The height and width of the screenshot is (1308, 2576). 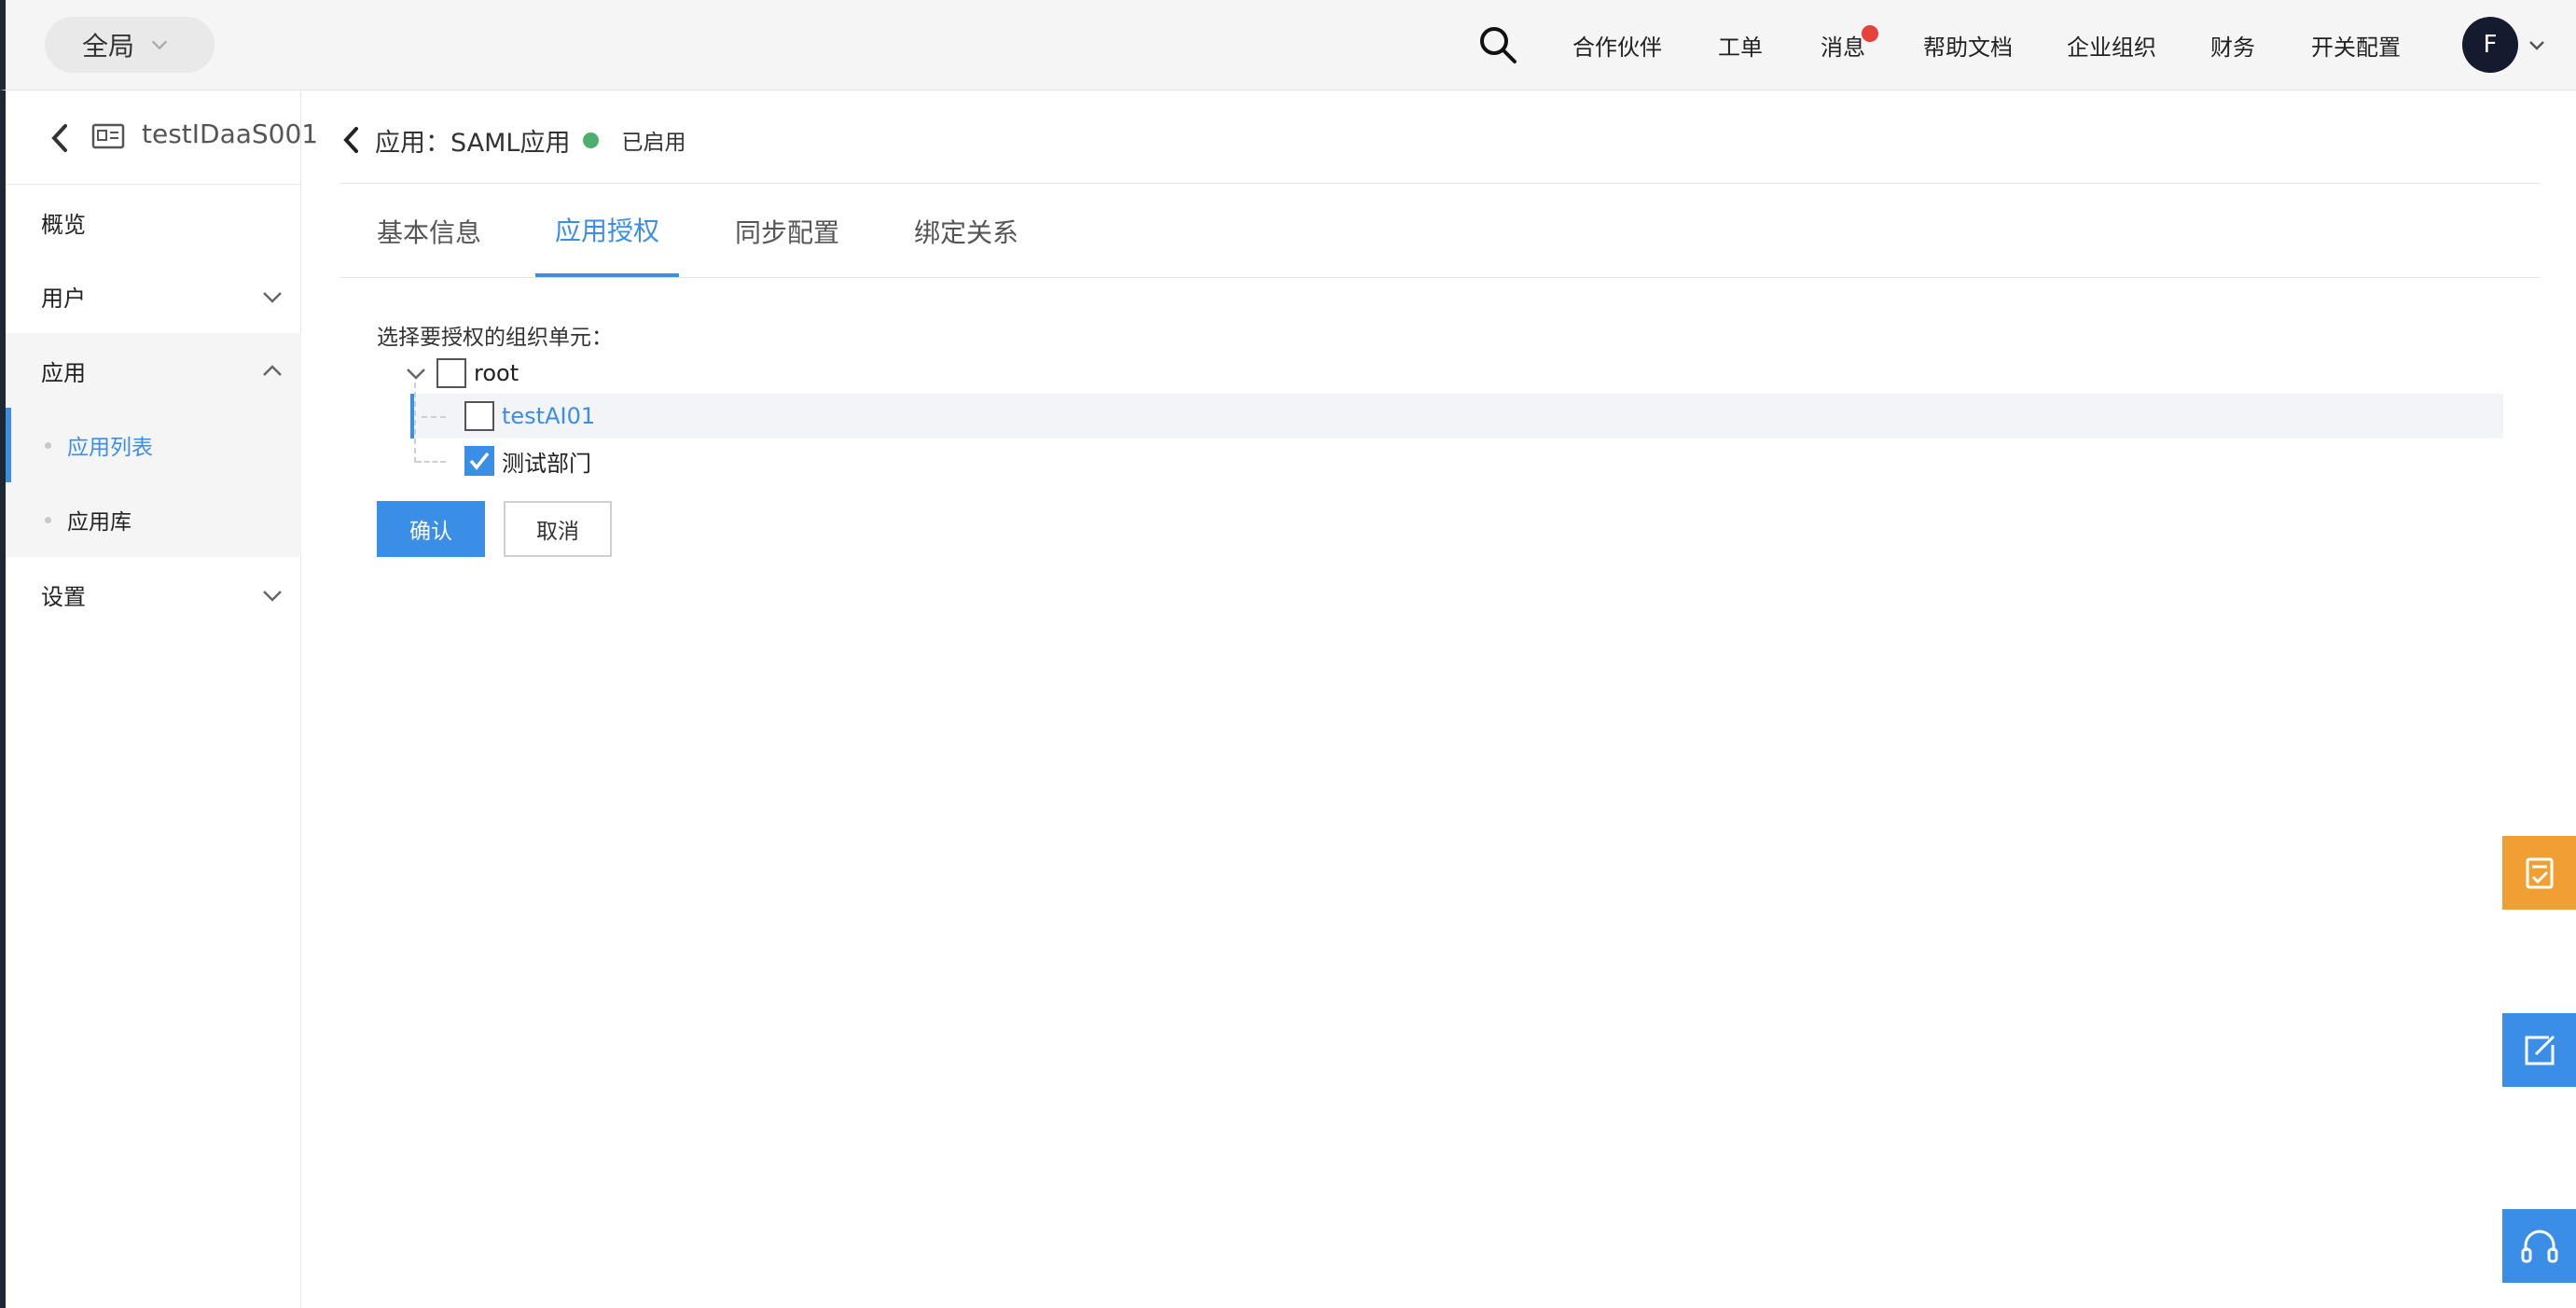 What do you see at coordinates (412, 143) in the screenshot?
I see `breadcrumb-prefix: 应用：` at bounding box center [412, 143].